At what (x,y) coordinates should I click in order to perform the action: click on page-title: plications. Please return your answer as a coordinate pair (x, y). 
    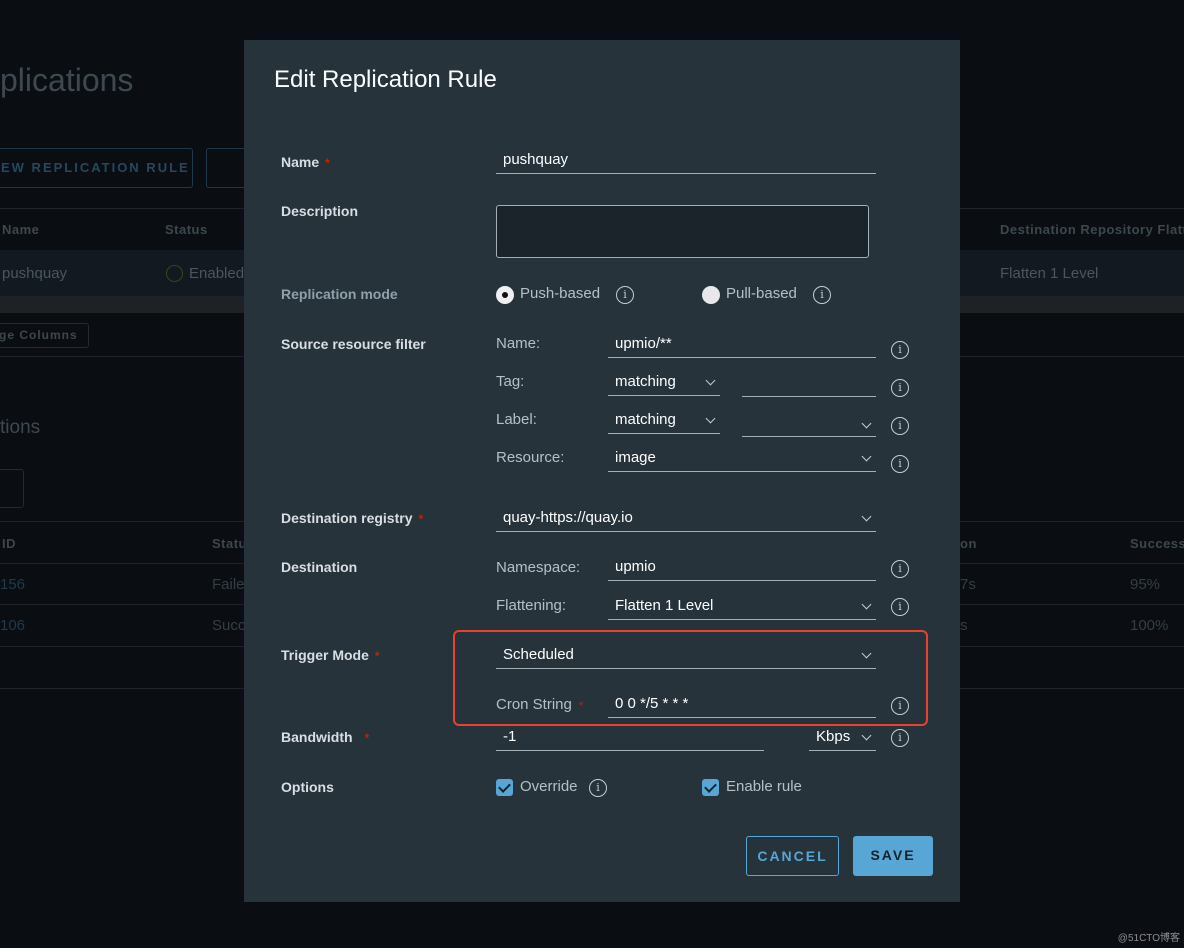
    Looking at the image, I should click on (67, 80).